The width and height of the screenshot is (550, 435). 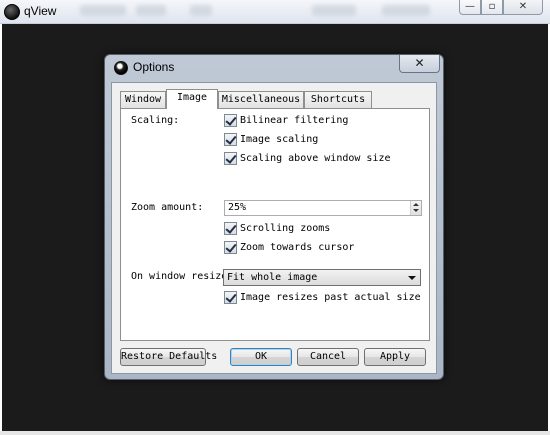 What do you see at coordinates (328, 357) in the screenshot?
I see `cancel-button: Cancel` at bounding box center [328, 357].